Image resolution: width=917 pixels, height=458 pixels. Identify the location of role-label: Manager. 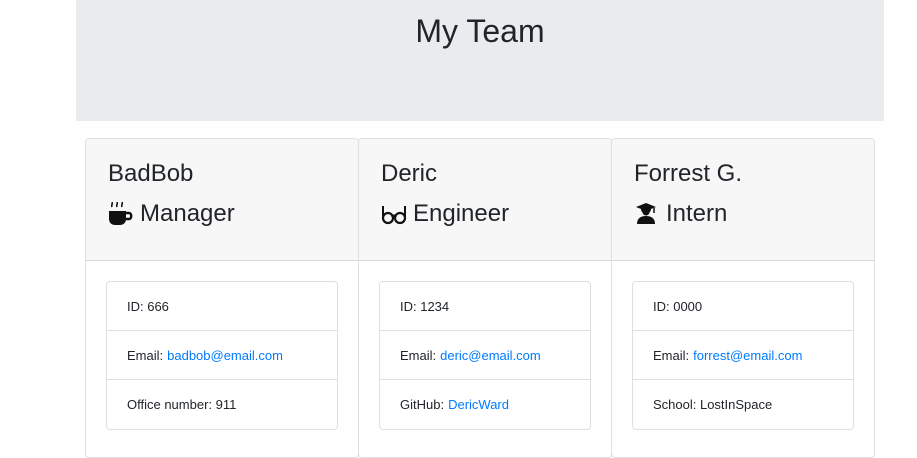
(187, 213).